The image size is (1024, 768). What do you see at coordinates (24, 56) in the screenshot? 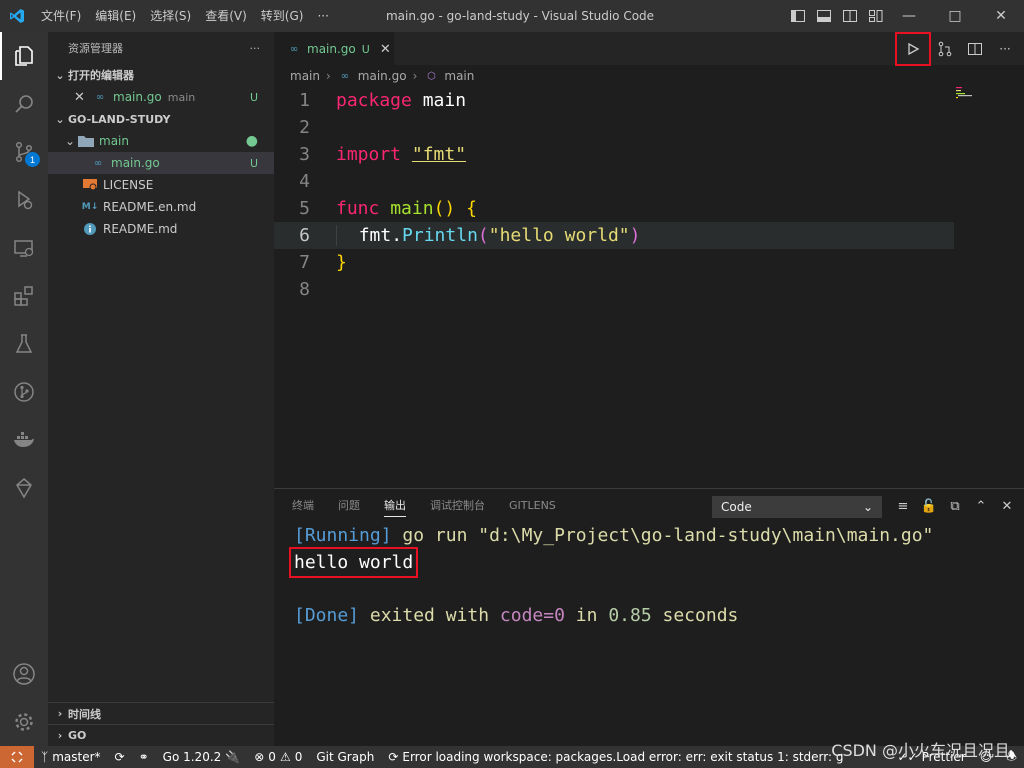
I see `explorer-icon` at bounding box center [24, 56].